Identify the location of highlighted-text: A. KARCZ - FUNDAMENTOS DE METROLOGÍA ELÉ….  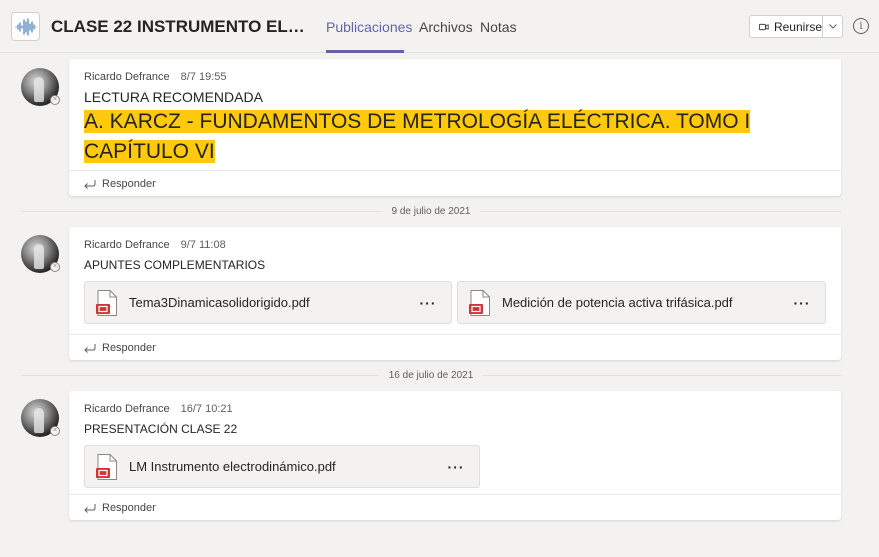
(417, 136).